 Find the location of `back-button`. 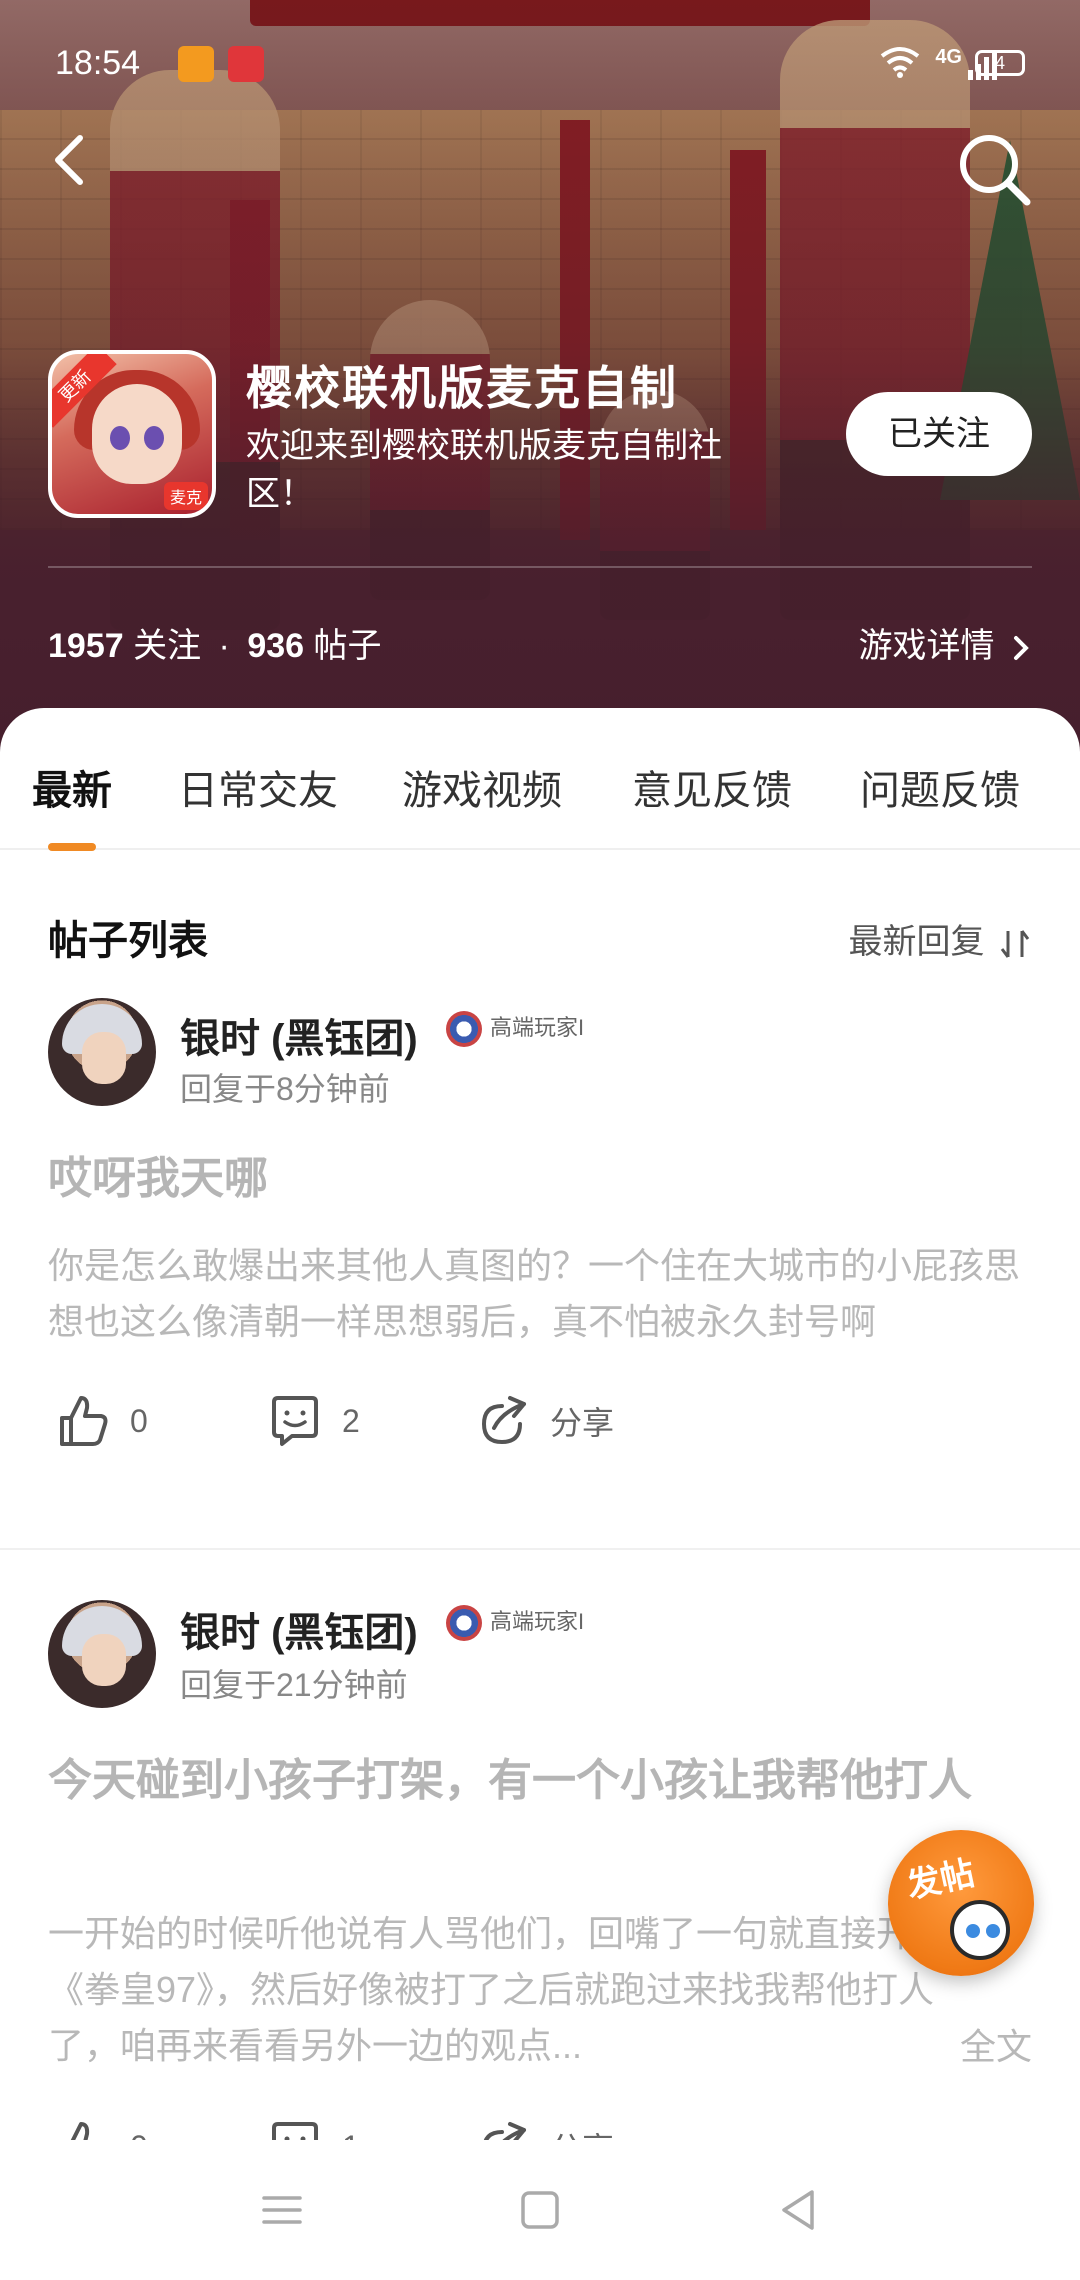

back-button is located at coordinates (70, 160).